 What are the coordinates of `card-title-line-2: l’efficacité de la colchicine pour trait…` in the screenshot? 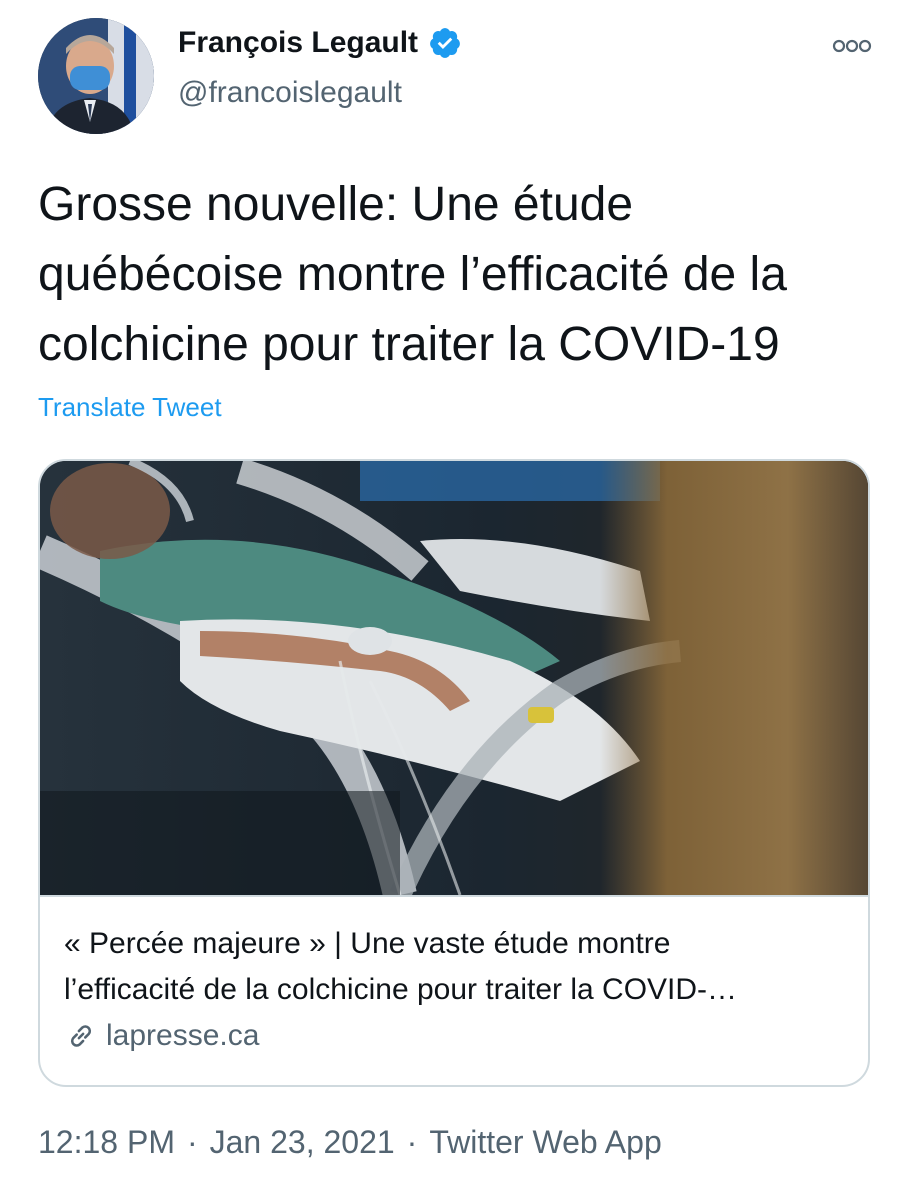 It's located at (401, 989).